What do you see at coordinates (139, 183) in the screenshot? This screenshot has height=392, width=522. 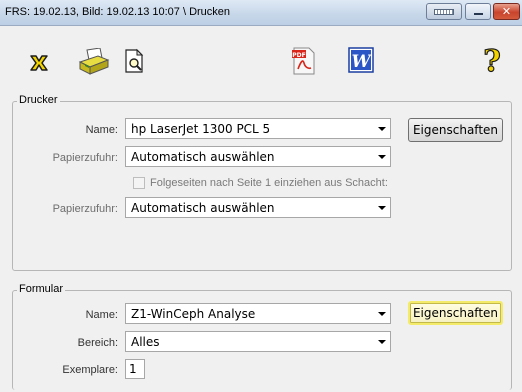 I see `following-pages-checkbox` at bounding box center [139, 183].